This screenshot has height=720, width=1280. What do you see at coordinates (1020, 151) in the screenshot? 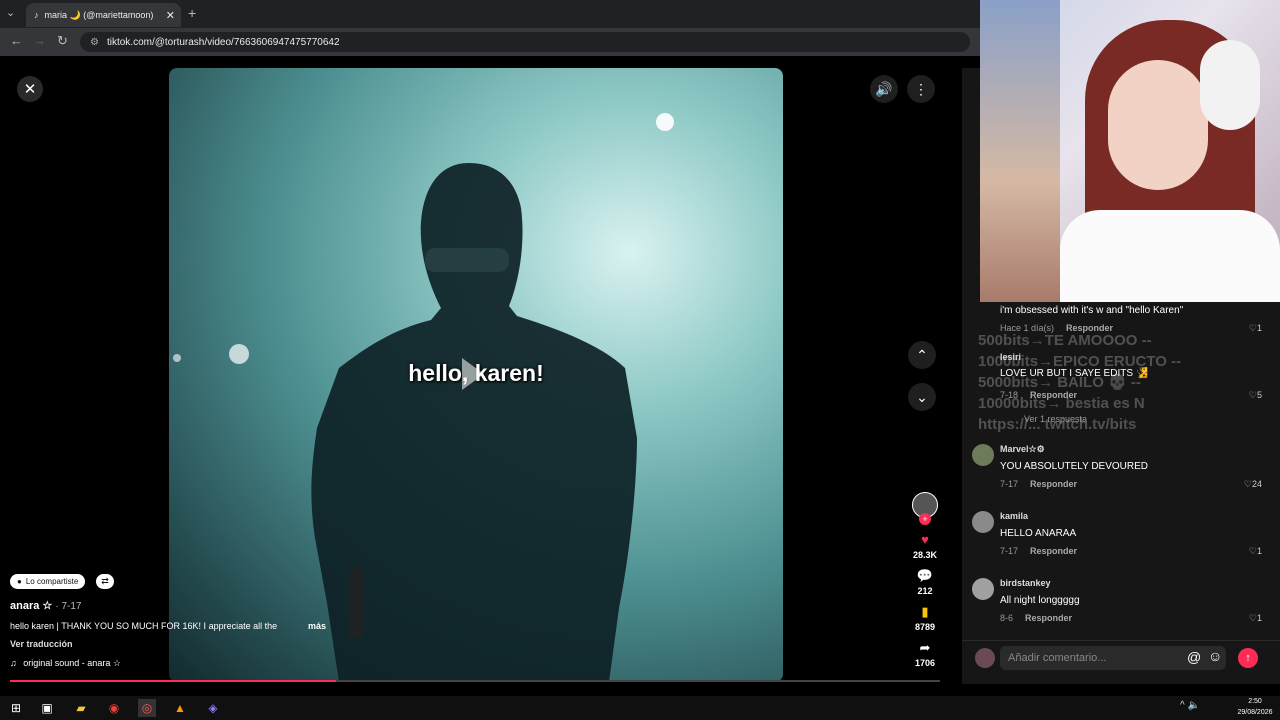
I see `webcam-shelf` at bounding box center [1020, 151].